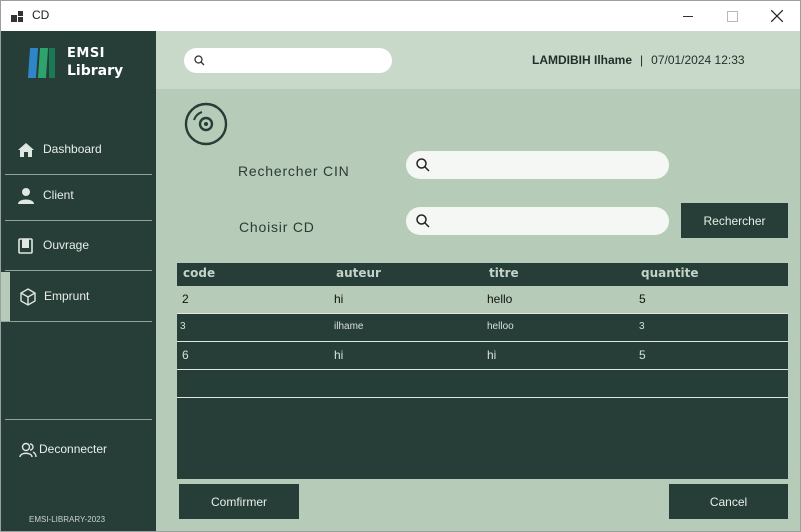 This screenshot has width=801, height=532. Describe the element at coordinates (25, 246) in the screenshot. I see `book-icon` at that location.